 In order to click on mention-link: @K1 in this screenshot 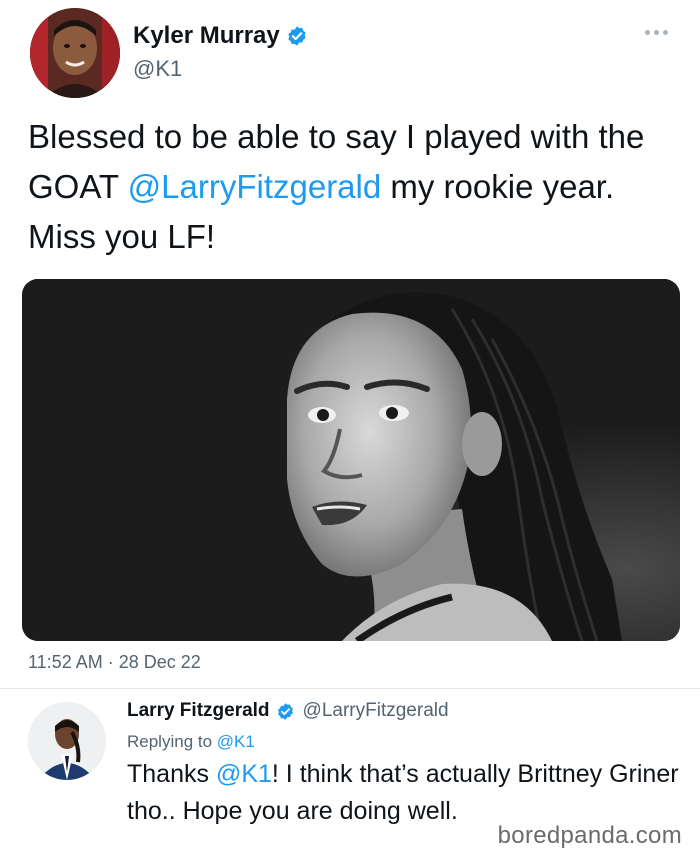, I will do `click(244, 774)`.